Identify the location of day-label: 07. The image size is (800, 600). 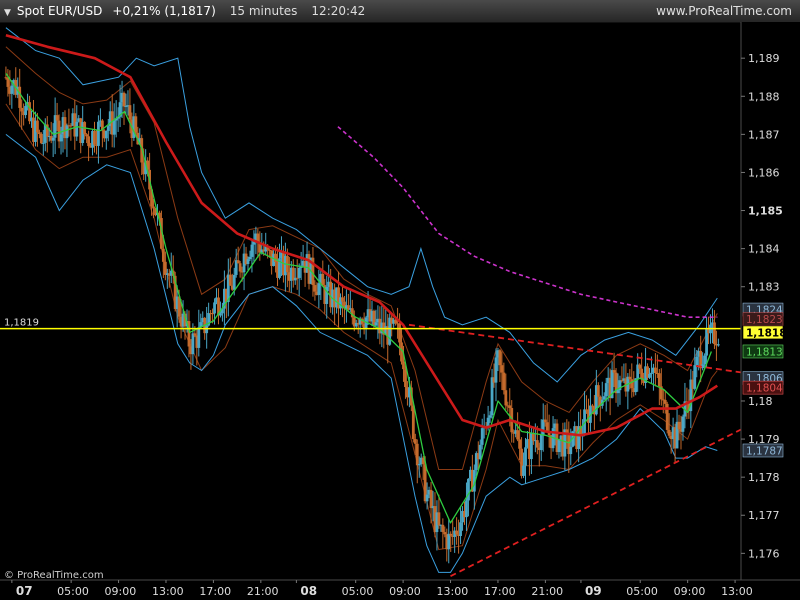
(24, 591).